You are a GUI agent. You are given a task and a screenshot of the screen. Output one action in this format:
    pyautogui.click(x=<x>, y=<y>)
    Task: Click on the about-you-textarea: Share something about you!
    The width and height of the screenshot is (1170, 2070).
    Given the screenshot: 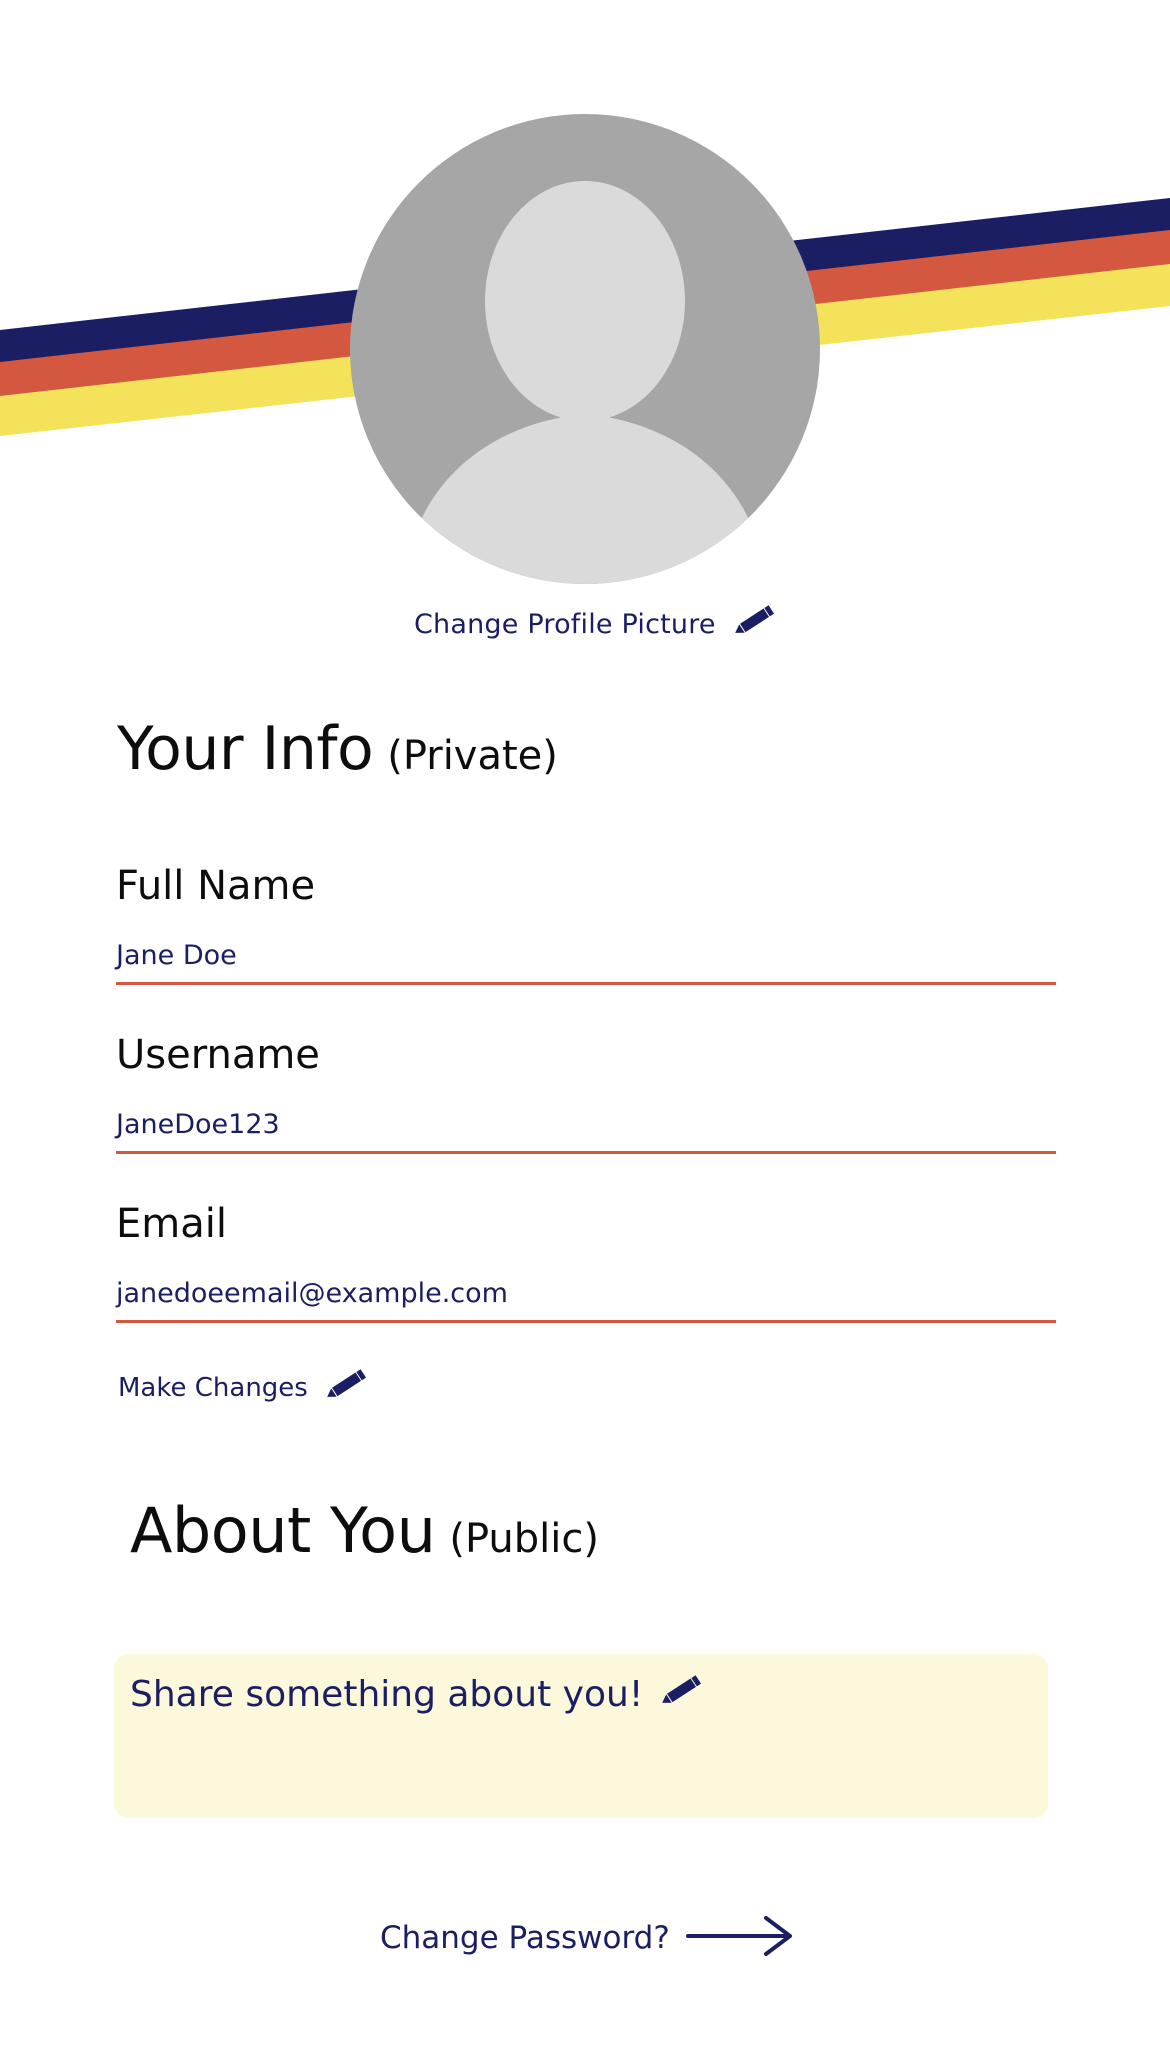 What is the action you would take?
    pyautogui.click(x=581, y=1736)
    